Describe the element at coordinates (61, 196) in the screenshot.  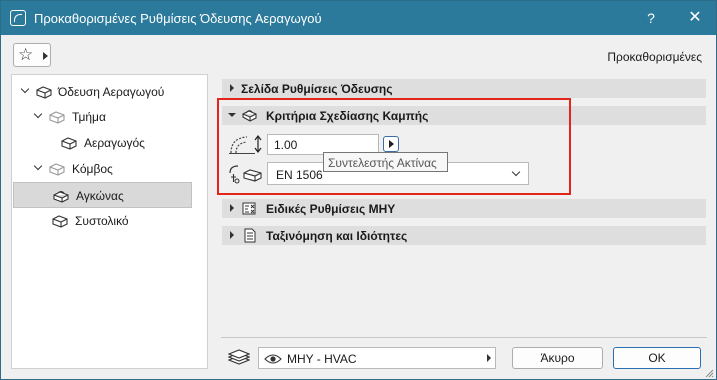
I see `elbow-icon` at that location.